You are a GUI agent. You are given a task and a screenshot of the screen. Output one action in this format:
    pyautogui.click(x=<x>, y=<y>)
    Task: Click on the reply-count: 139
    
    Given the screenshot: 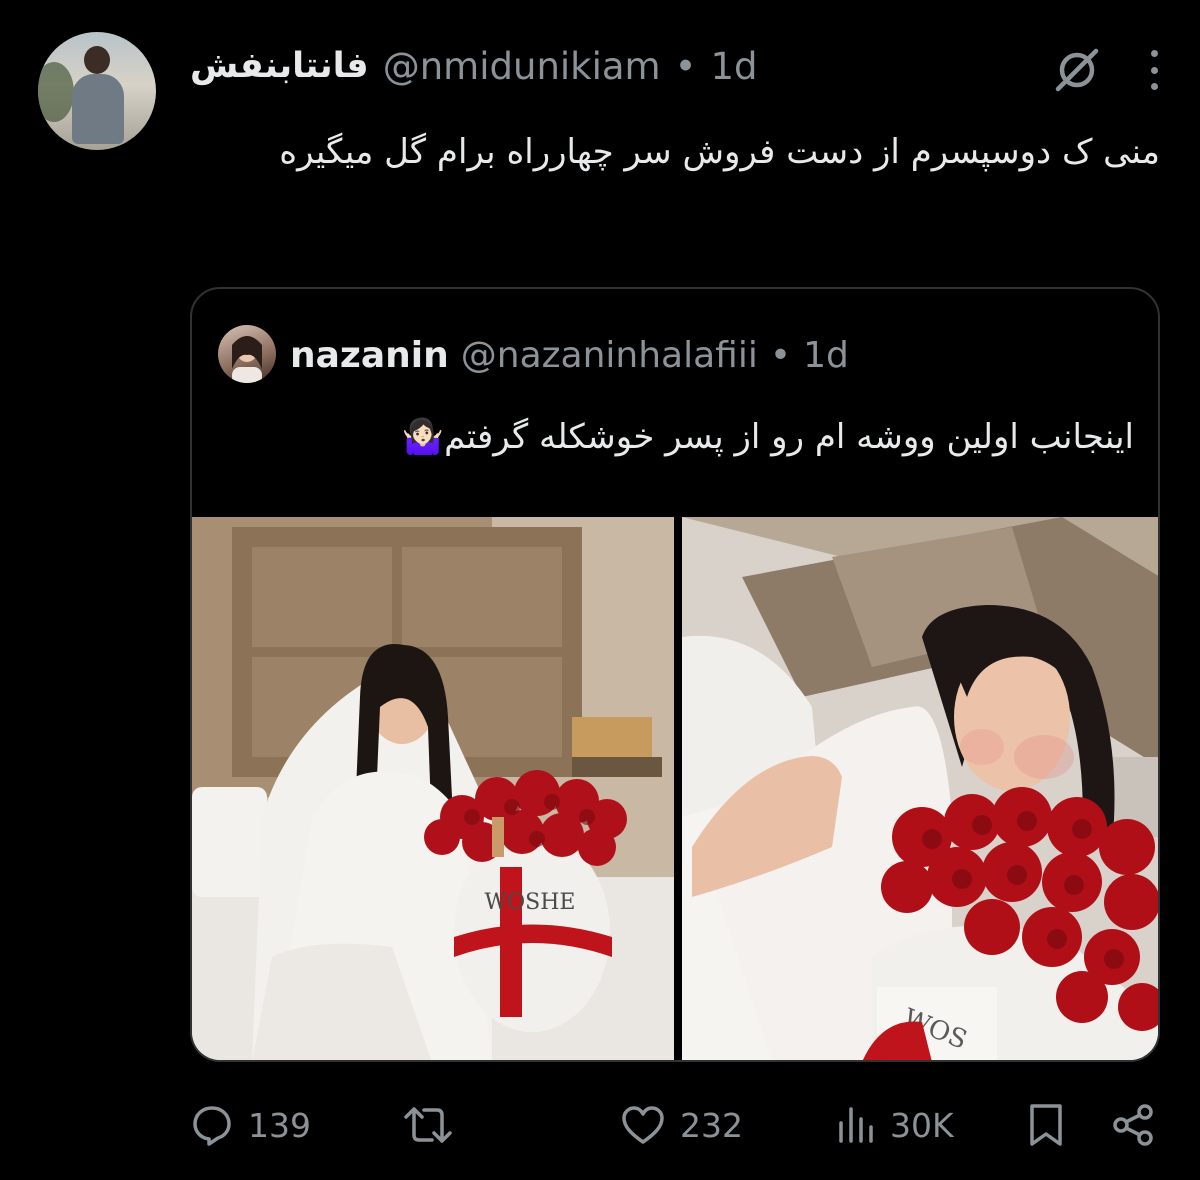 What is the action you would take?
    pyautogui.click(x=279, y=1125)
    